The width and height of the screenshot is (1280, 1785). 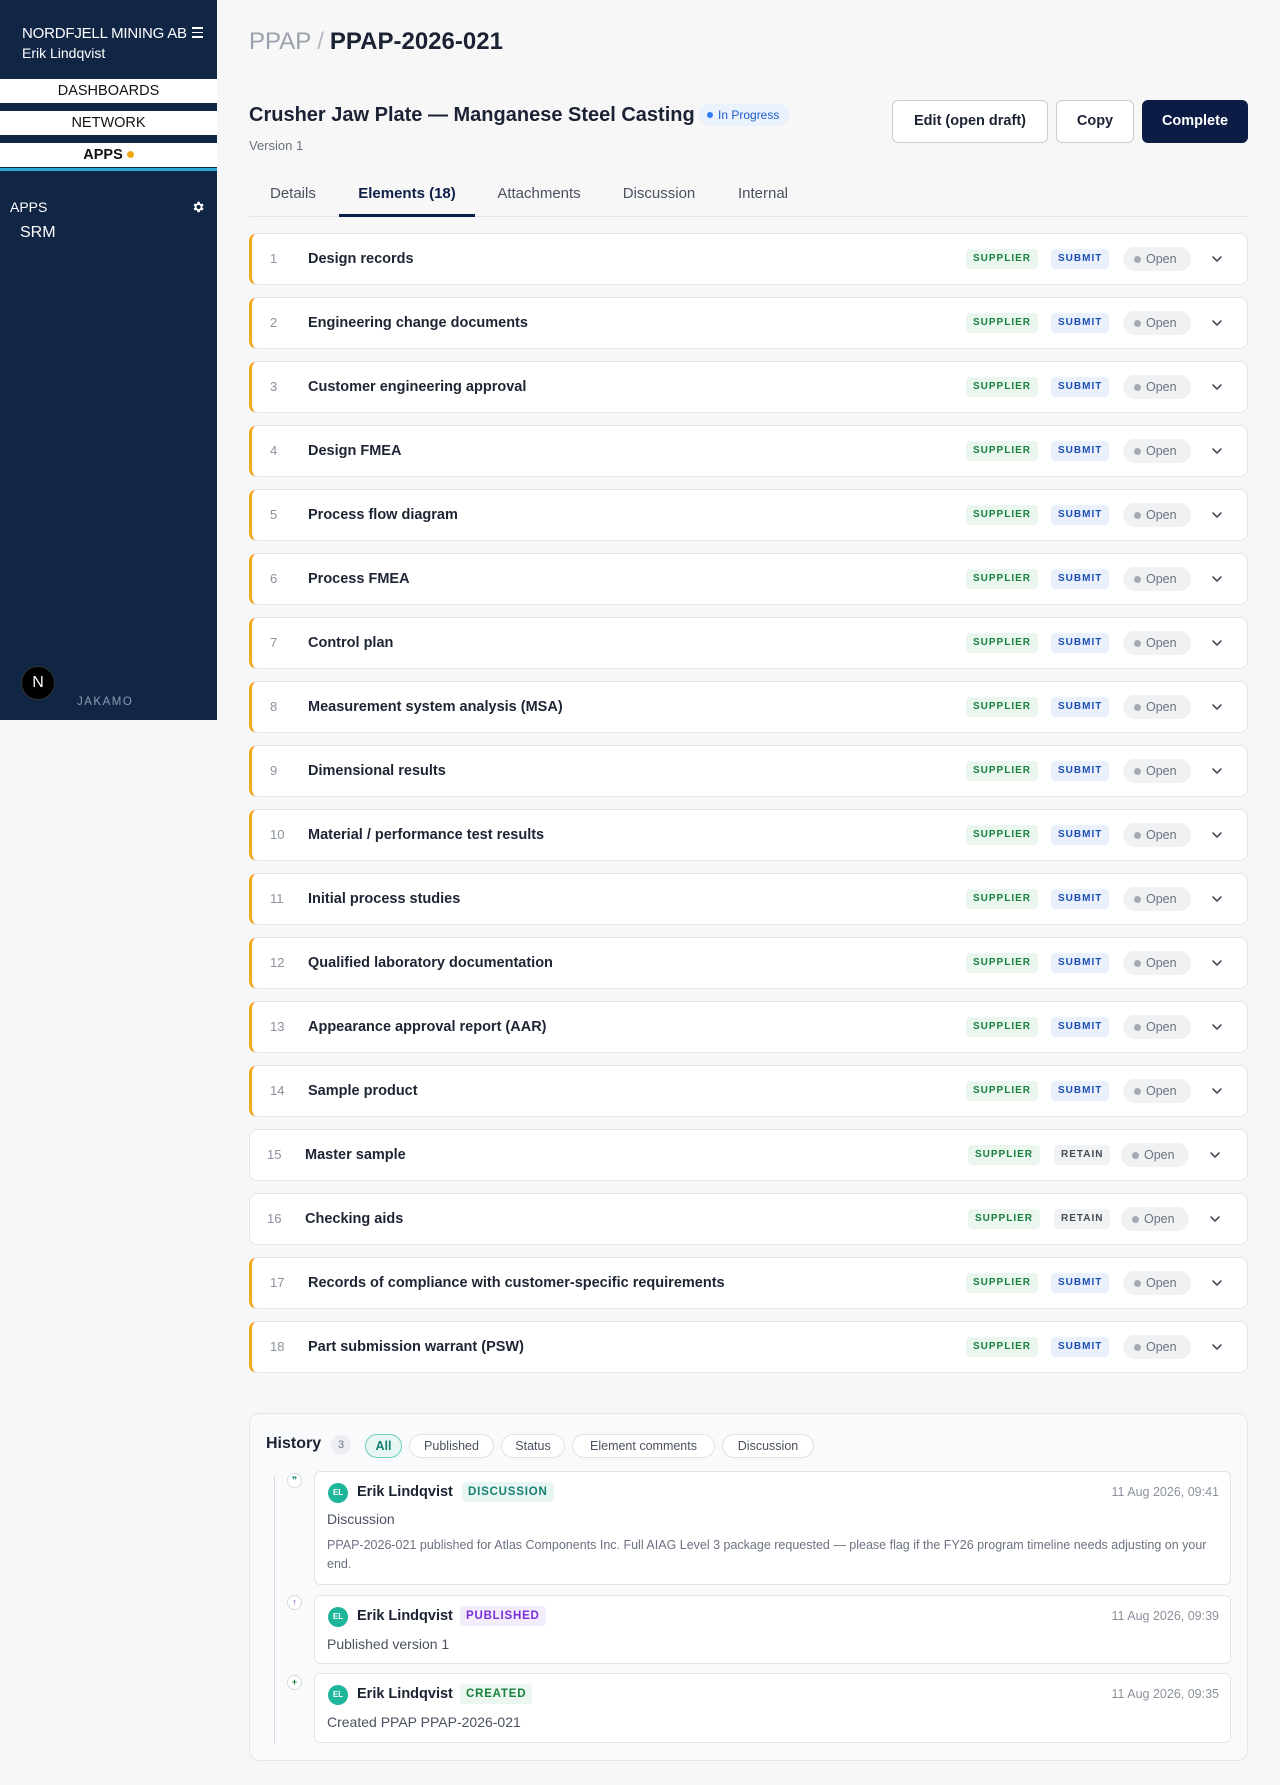 What do you see at coordinates (359, 579) in the screenshot?
I see `element-title: Process FMEA` at bounding box center [359, 579].